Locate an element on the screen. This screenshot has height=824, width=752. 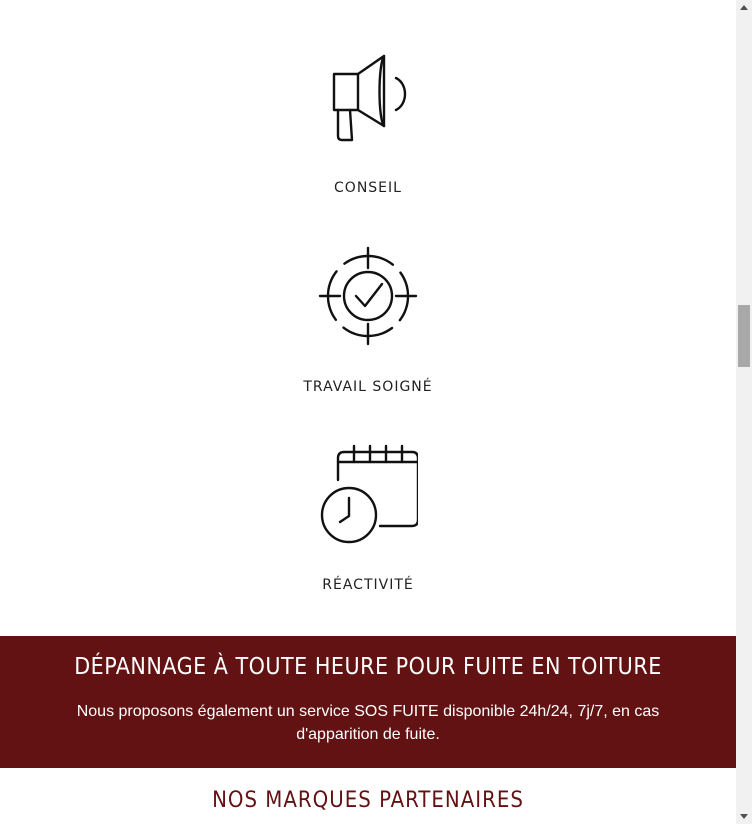
scroll-up-button is located at coordinates (744, 8).